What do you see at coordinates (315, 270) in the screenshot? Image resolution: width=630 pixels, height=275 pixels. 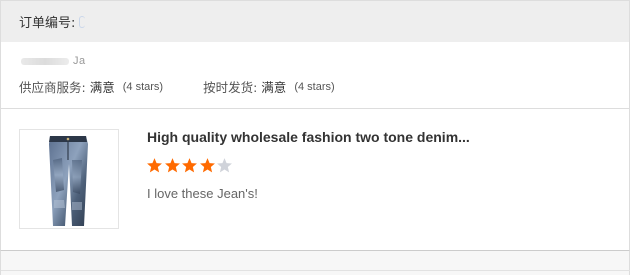 I see `divider` at bounding box center [315, 270].